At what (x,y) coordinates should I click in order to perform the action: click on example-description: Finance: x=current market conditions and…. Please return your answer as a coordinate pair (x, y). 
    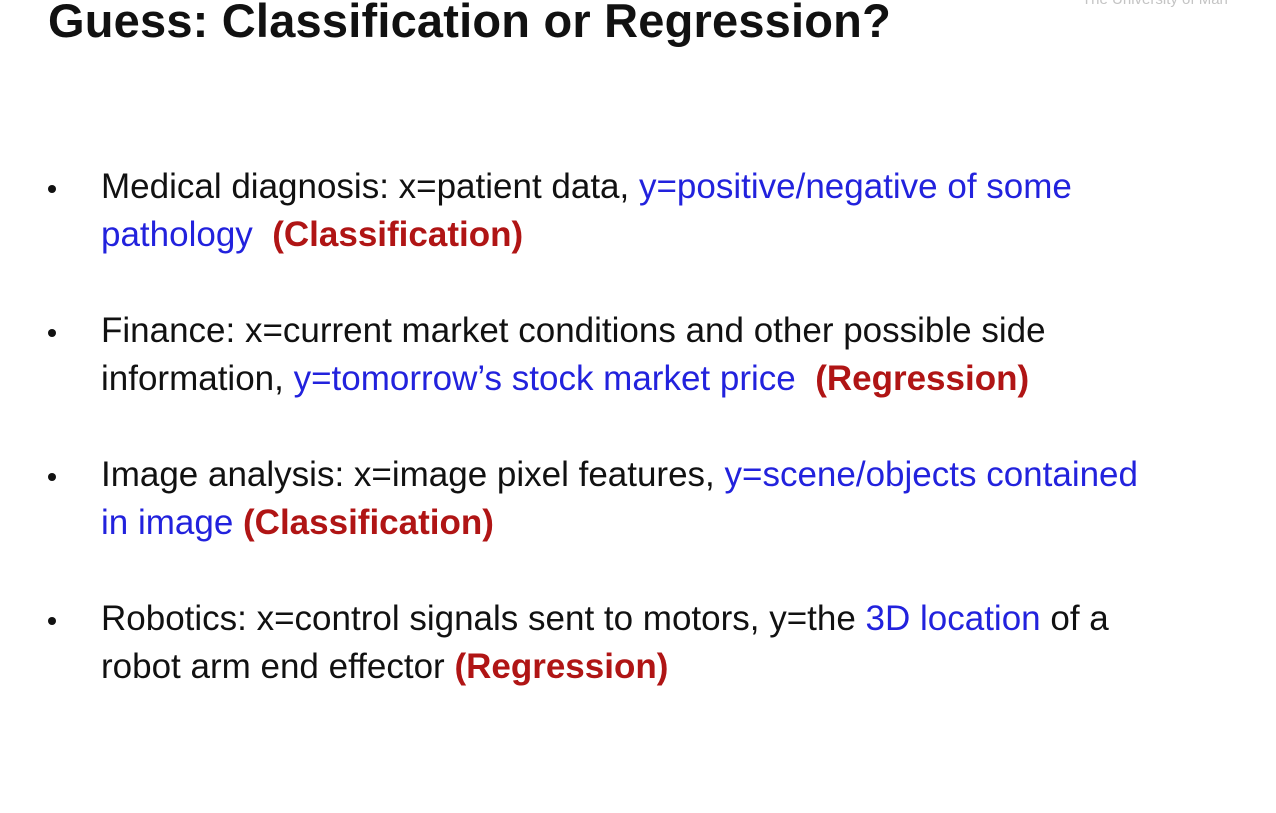
    Looking at the image, I should click on (573, 330).